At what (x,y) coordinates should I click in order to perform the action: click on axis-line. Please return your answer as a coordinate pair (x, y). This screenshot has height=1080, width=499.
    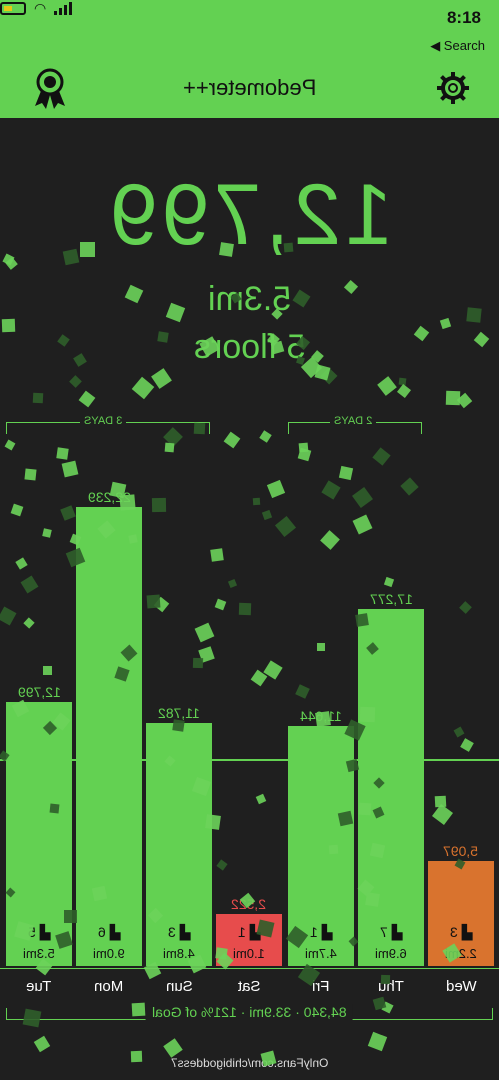
    Looking at the image, I should click on (249, 968).